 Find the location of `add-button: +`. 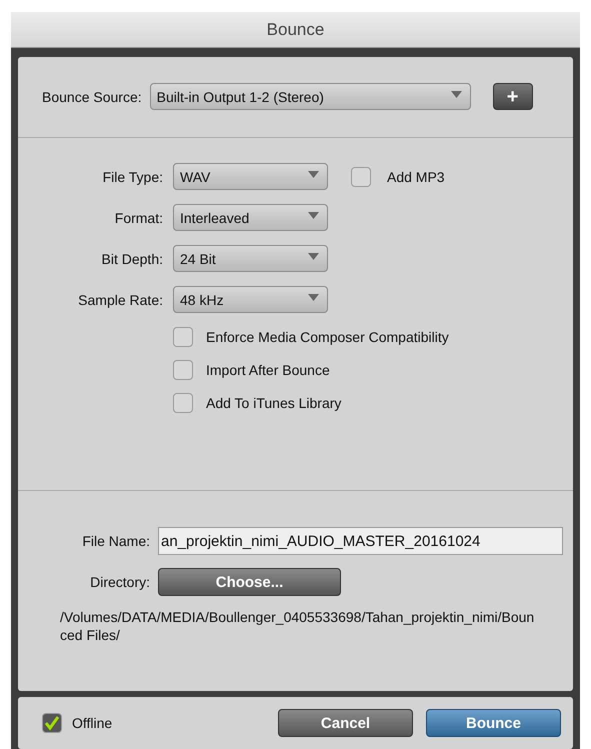

add-button: + is located at coordinates (512, 96).